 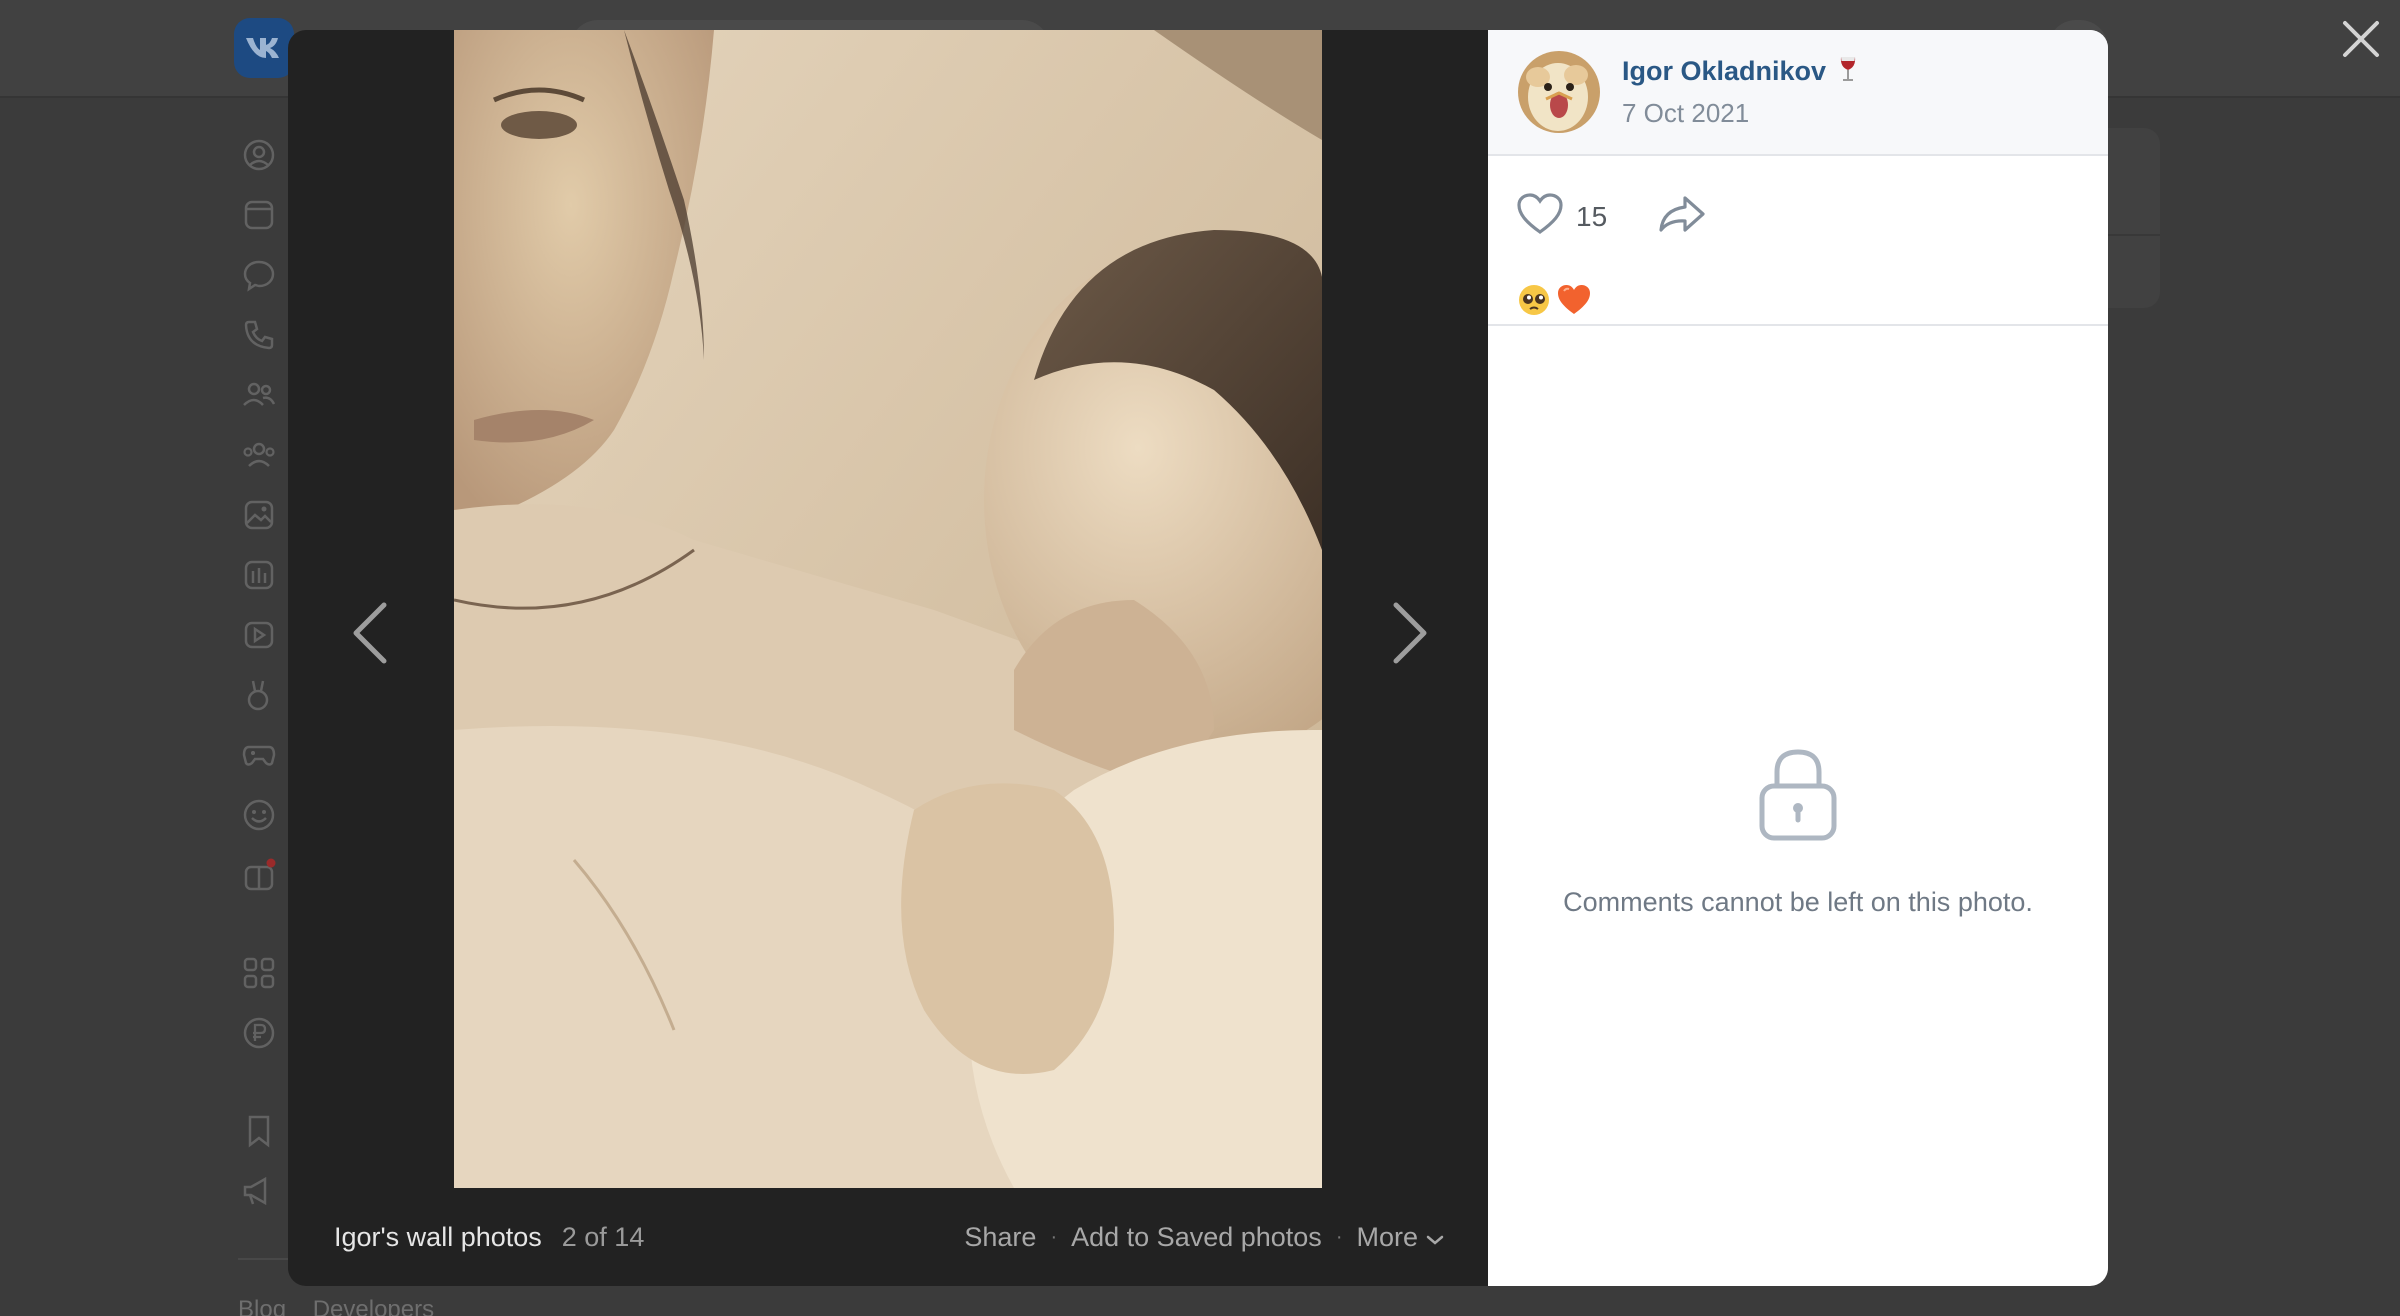 I want to click on heart-icon, so click(x=1540, y=216).